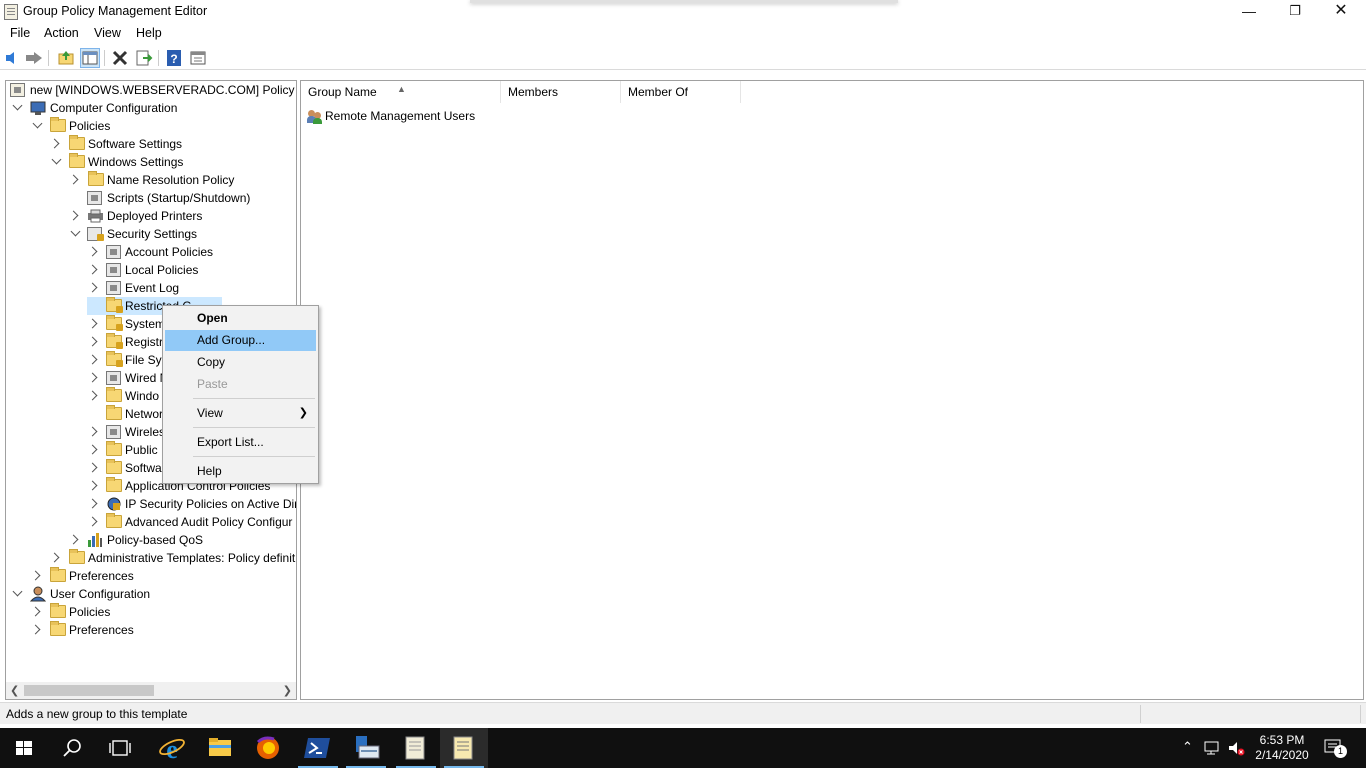 The image size is (1366, 771). Describe the element at coordinates (149, 33) in the screenshot. I see `menu-help: Help` at that location.